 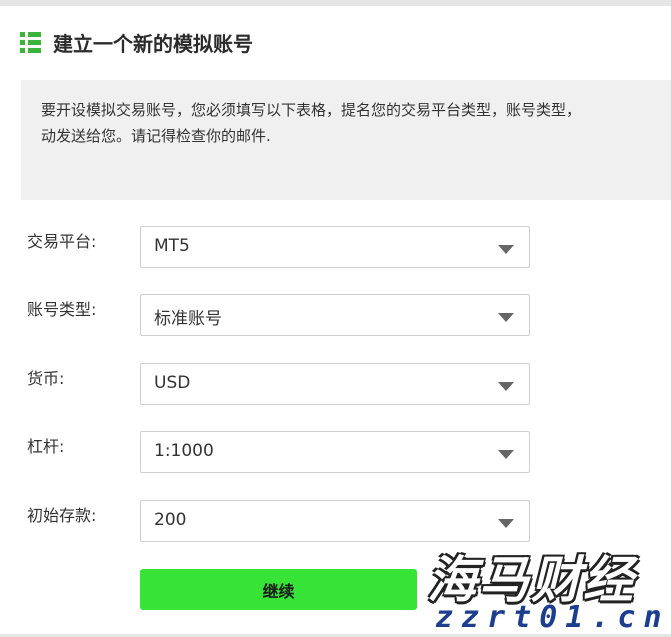 I want to click on currency-row: 货币: USD, so click(x=335, y=385).